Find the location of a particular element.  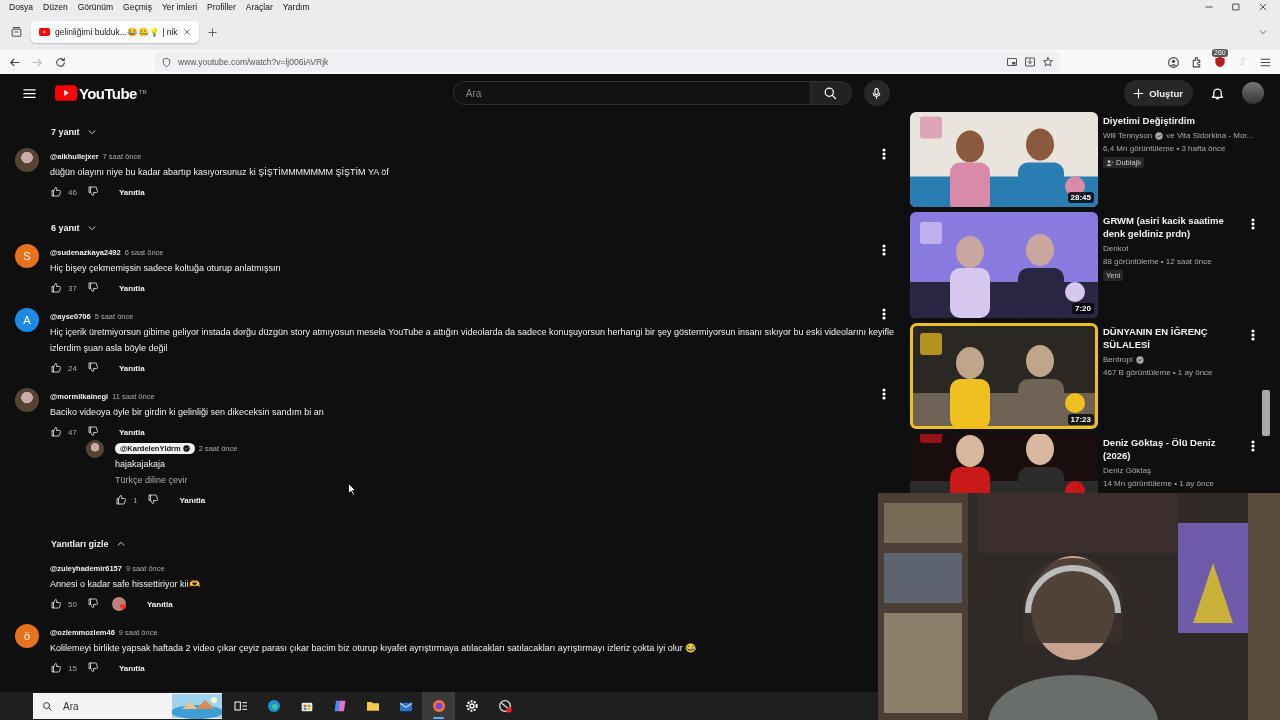

create-button: Oluştur is located at coordinates (1158, 93).